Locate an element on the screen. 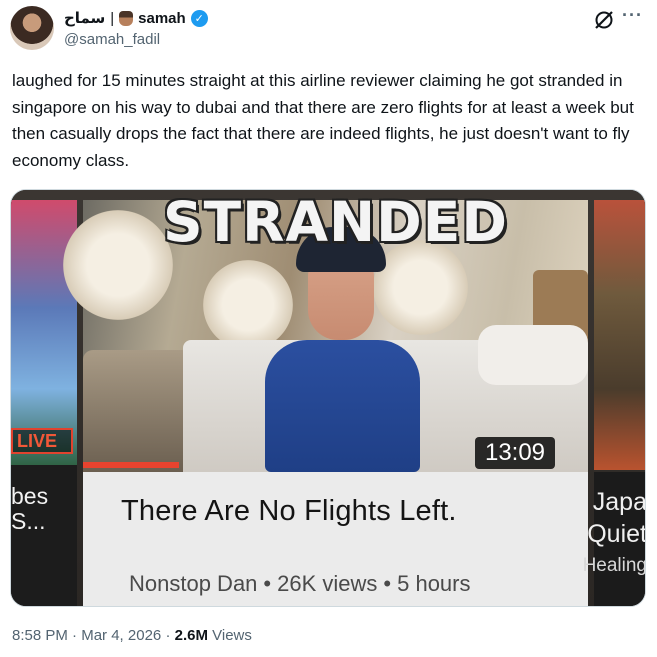 The image size is (657, 657). left-title-line1: bes is located at coordinates (30, 496).